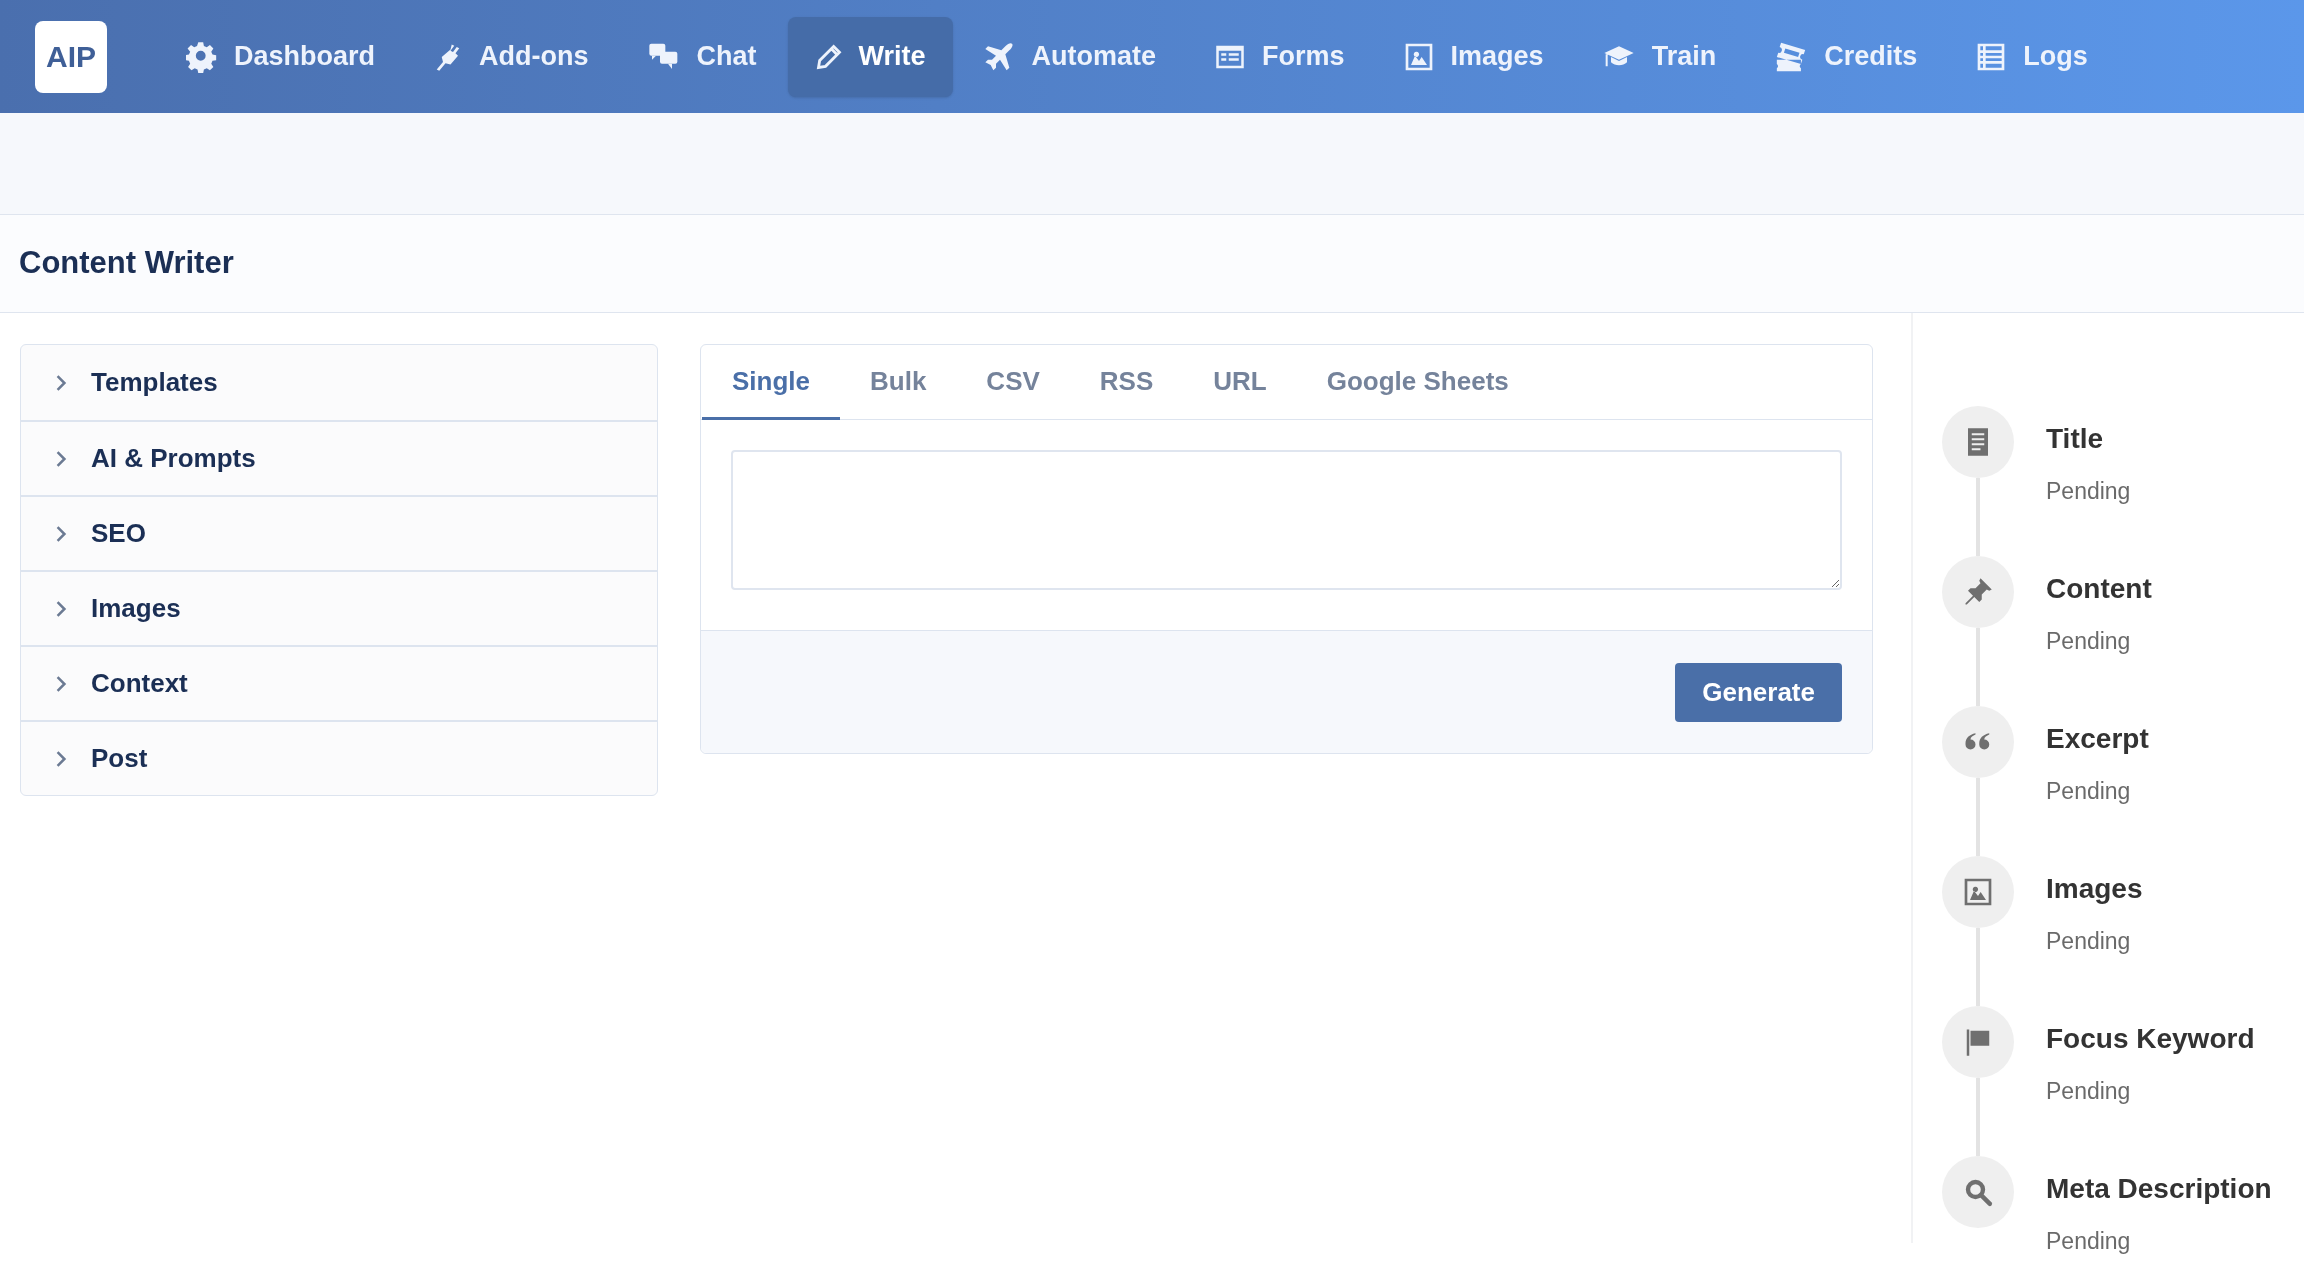 This screenshot has width=2304, height=1276. Describe the element at coordinates (2159, 1189) in the screenshot. I see `step-title: Meta Description` at that location.